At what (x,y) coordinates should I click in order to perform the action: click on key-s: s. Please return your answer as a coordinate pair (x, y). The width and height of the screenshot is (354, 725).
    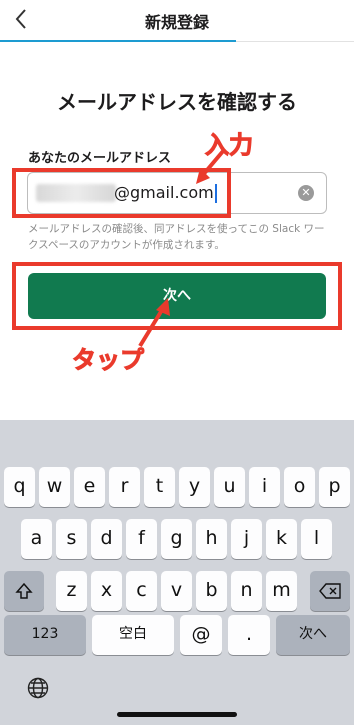
    Looking at the image, I should click on (71, 539).